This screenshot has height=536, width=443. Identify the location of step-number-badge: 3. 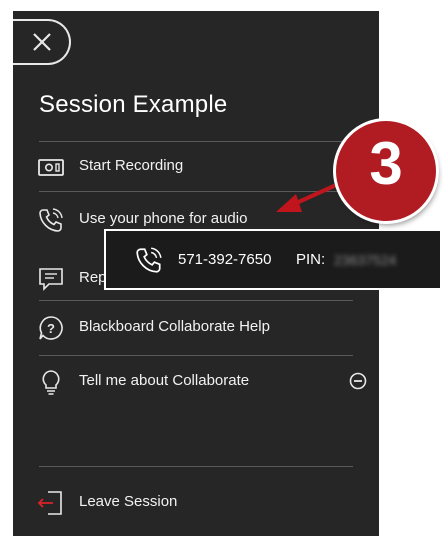
(386, 171).